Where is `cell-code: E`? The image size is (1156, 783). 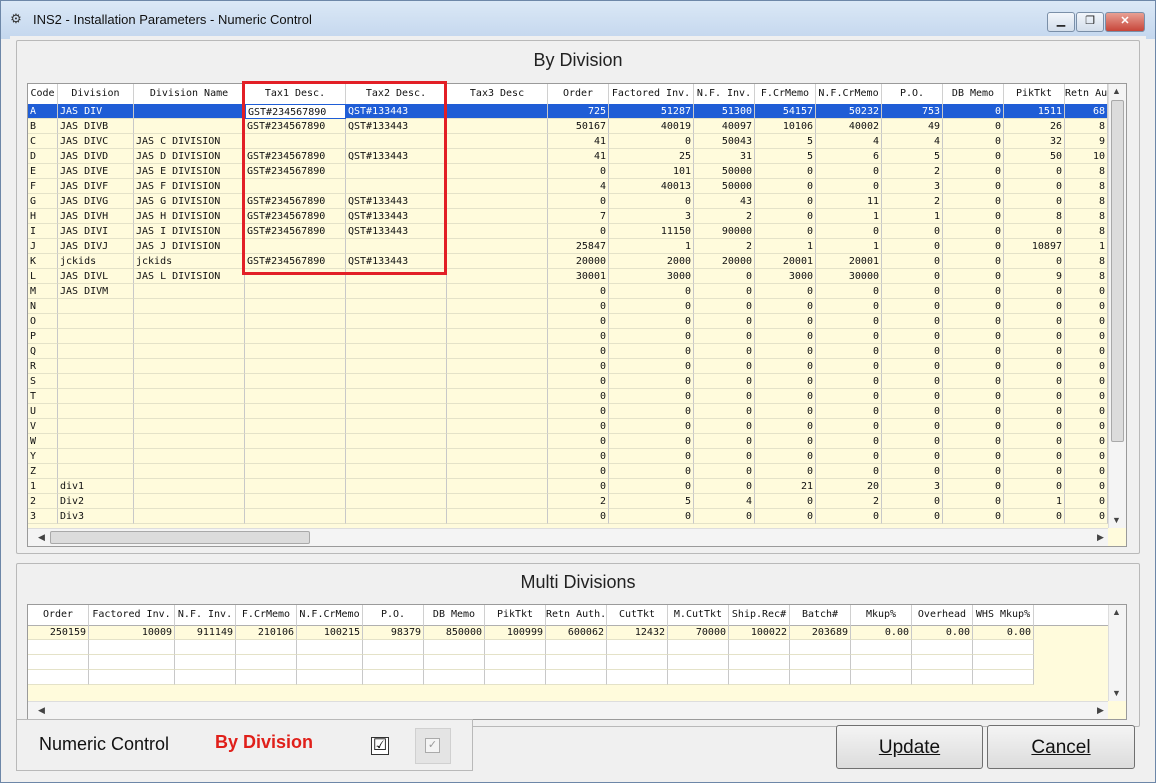 cell-code: E is located at coordinates (43, 171).